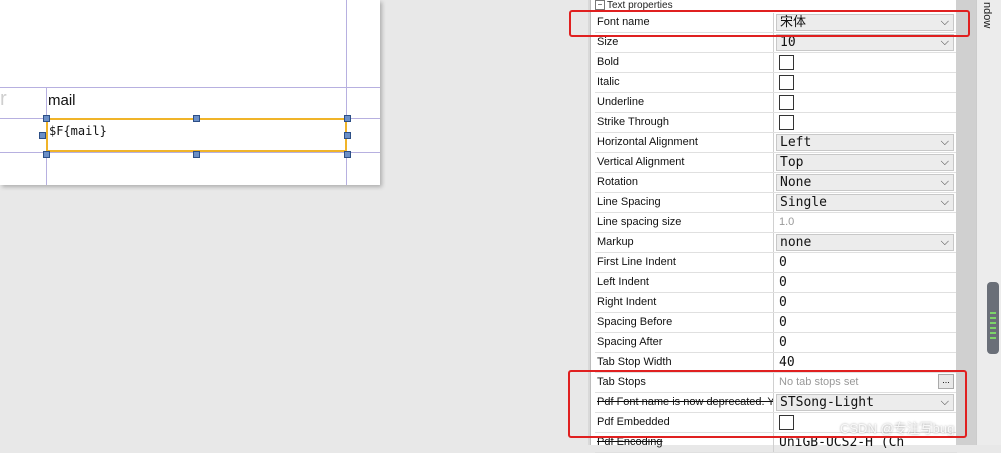 Image resolution: width=1001 pixels, height=453 pixels. I want to click on property-value: none ⌵, so click(866, 242).